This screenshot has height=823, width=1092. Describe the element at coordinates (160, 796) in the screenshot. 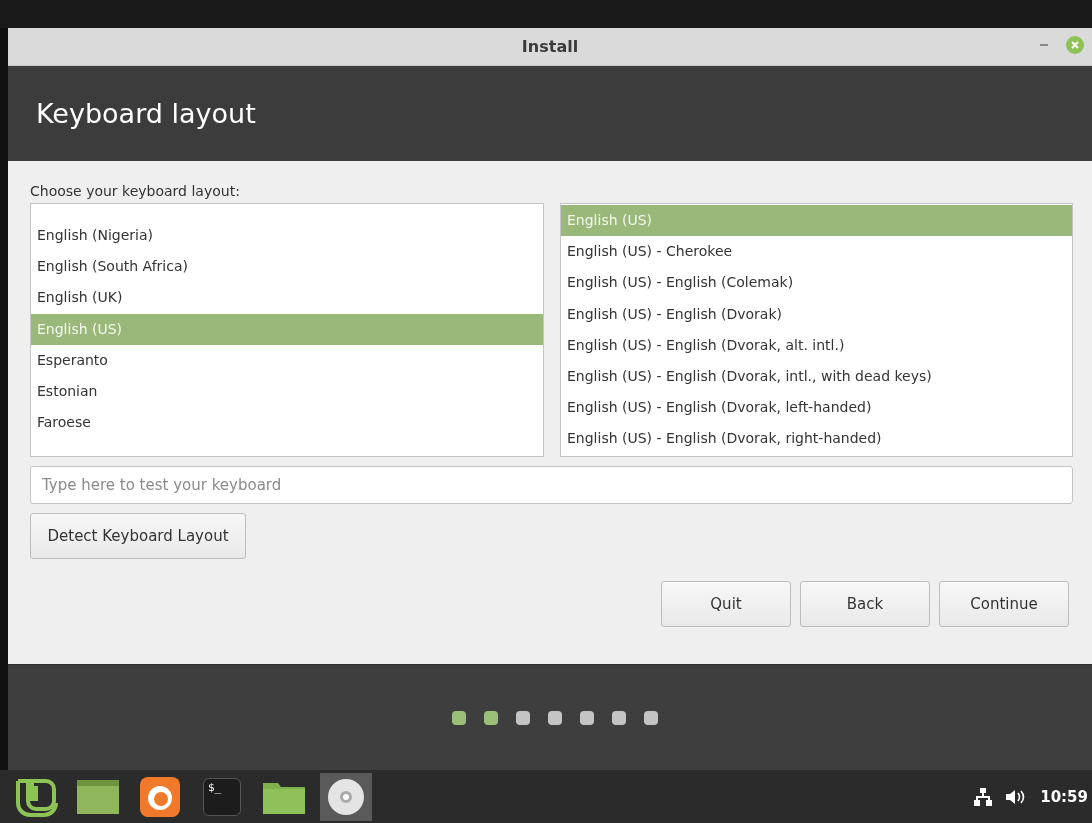

I see `browser-icon` at that location.